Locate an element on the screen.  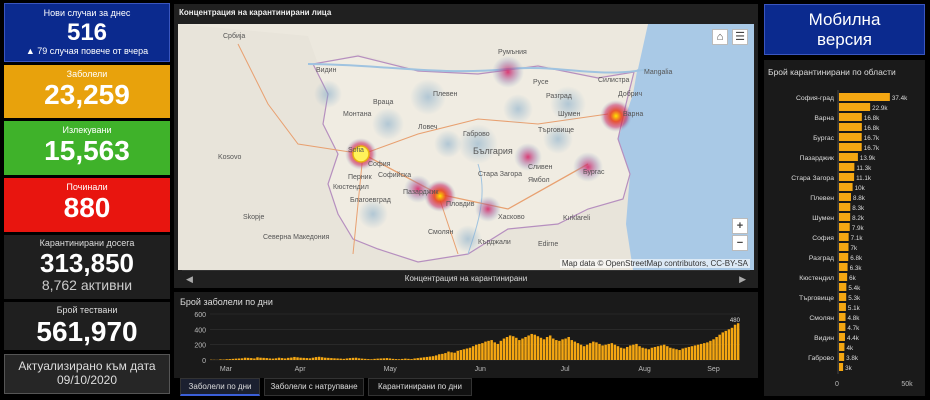
category-label: Варна is located at coordinates (824, 118).